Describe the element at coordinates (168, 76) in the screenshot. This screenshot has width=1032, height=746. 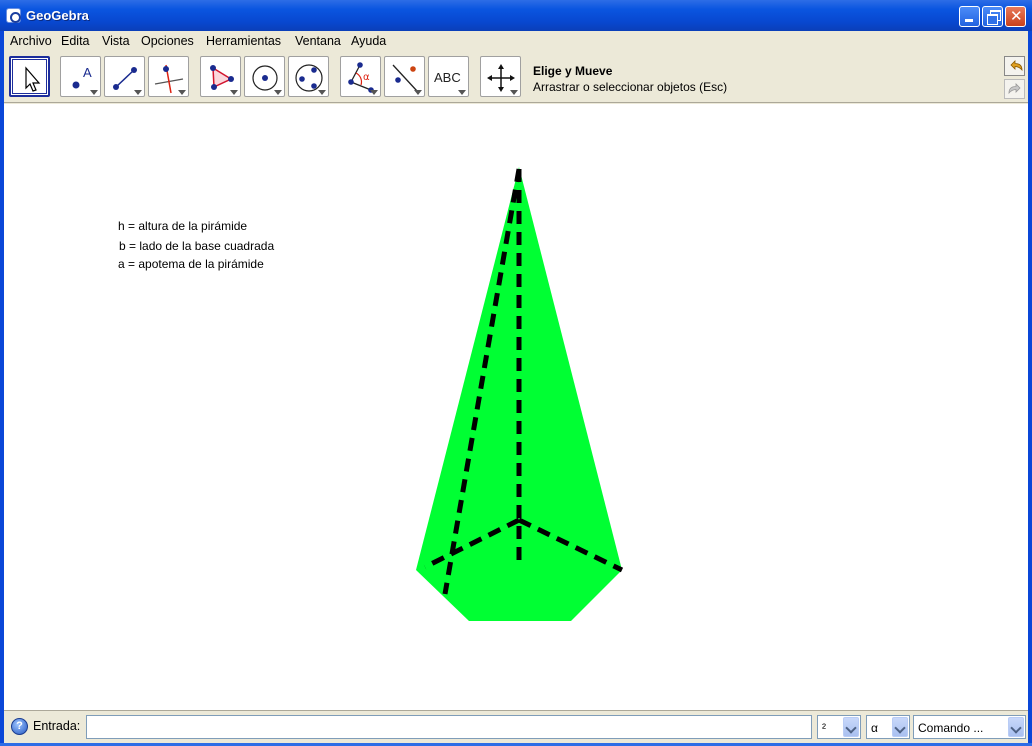
I see `perpendicular-tool-button` at that location.